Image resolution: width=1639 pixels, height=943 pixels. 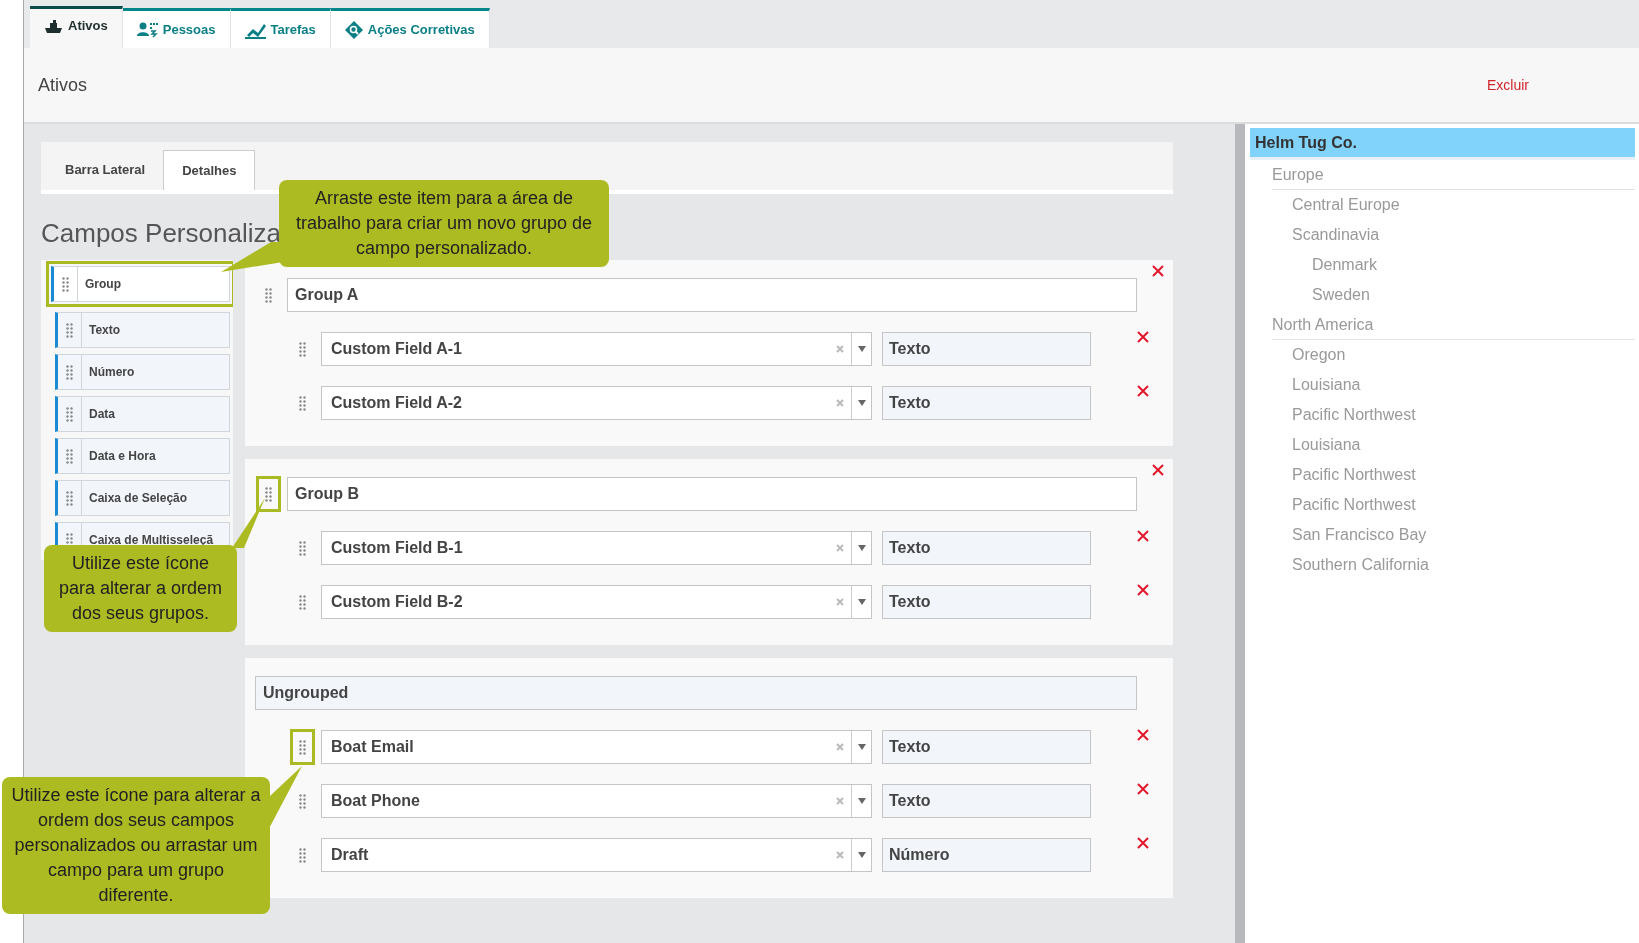 I want to click on field-select: Custom Field A-2, so click(x=596, y=403).